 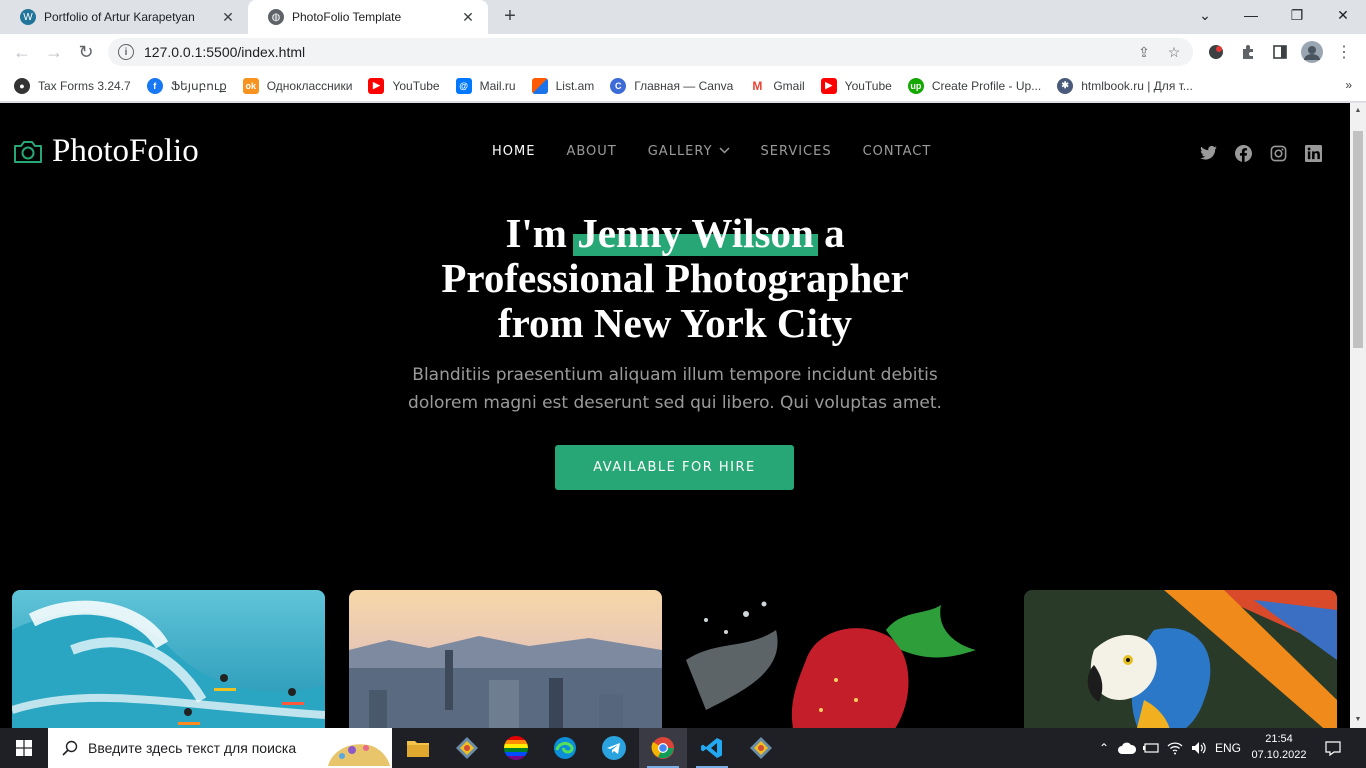 What do you see at coordinates (689, 151) in the screenshot?
I see `nav-gallery: GALLERY` at bounding box center [689, 151].